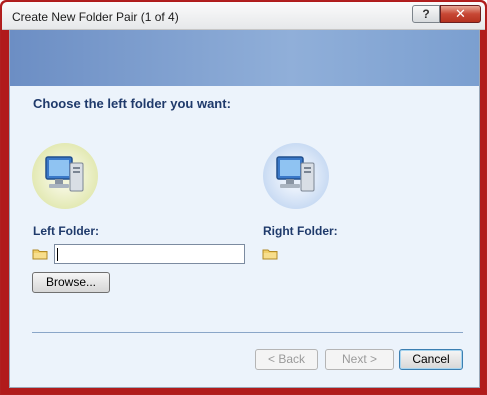 The width and height of the screenshot is (487, 395). I want to click on right-folder-label: Right Folder:, so click(300, 231).